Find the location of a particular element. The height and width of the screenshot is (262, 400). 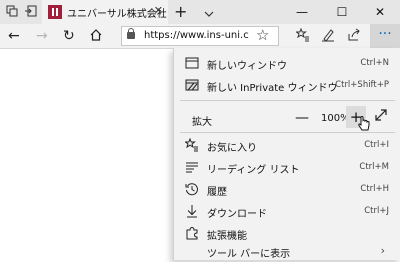

new-inprivate-shortcut: Ctrl+Shift+P is located at coordinates (362, 85).